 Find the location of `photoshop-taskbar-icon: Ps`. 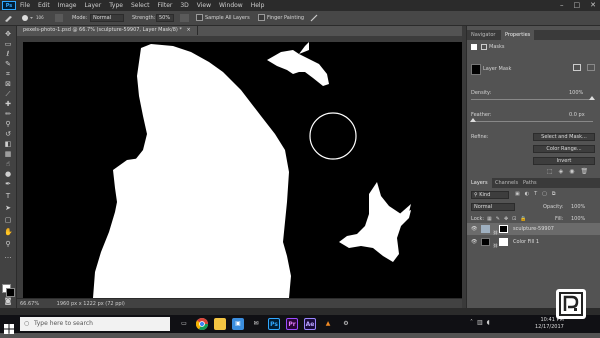

photoshop-taskbar-icon: Ps is located at coordinates (274, 324).